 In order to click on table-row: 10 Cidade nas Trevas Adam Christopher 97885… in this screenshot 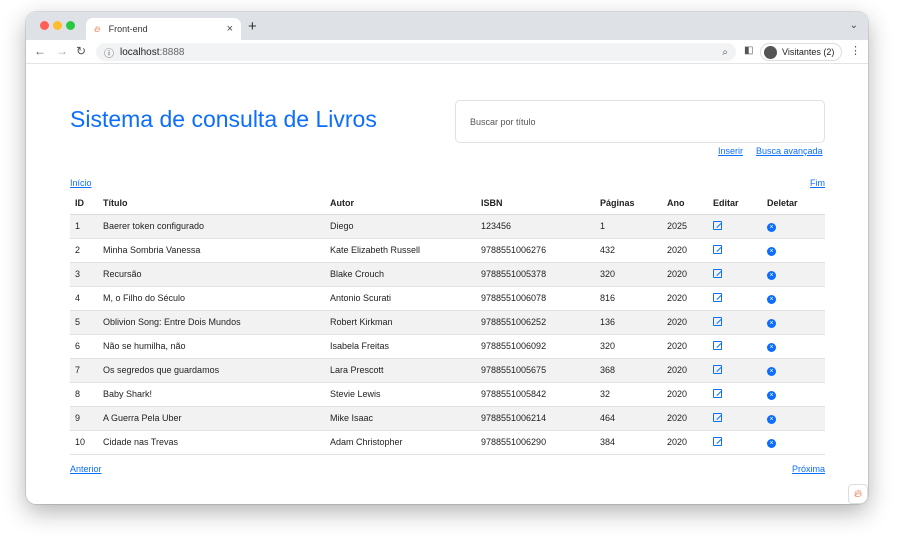, I will do `click(447, 442)`.